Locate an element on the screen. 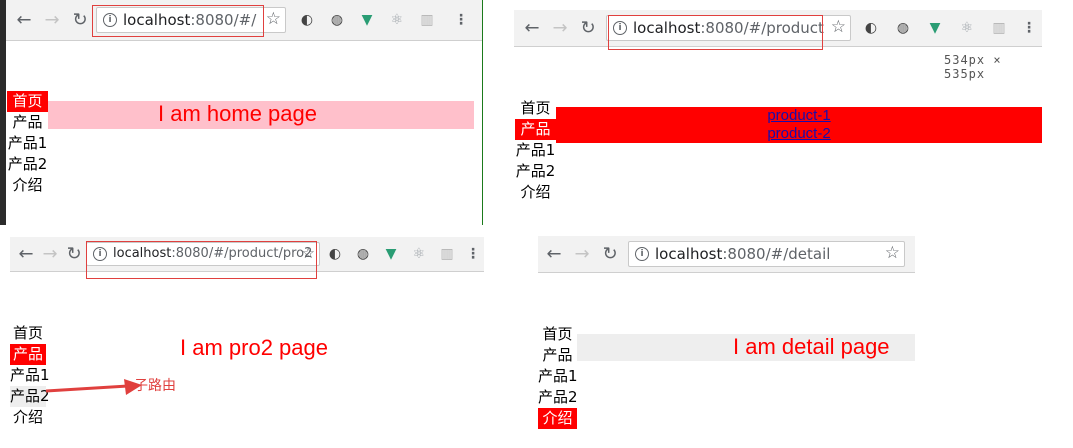  info-icon: i is located at coordinates (642, 254).